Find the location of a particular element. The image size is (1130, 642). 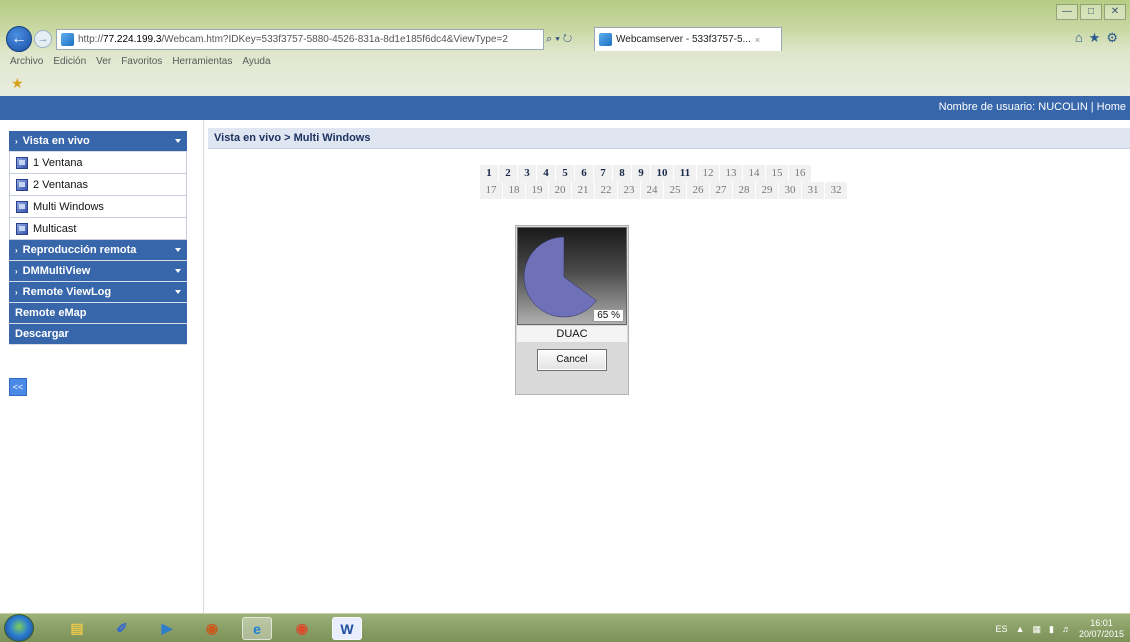

progress-slice is located at coordinates (560, 277).